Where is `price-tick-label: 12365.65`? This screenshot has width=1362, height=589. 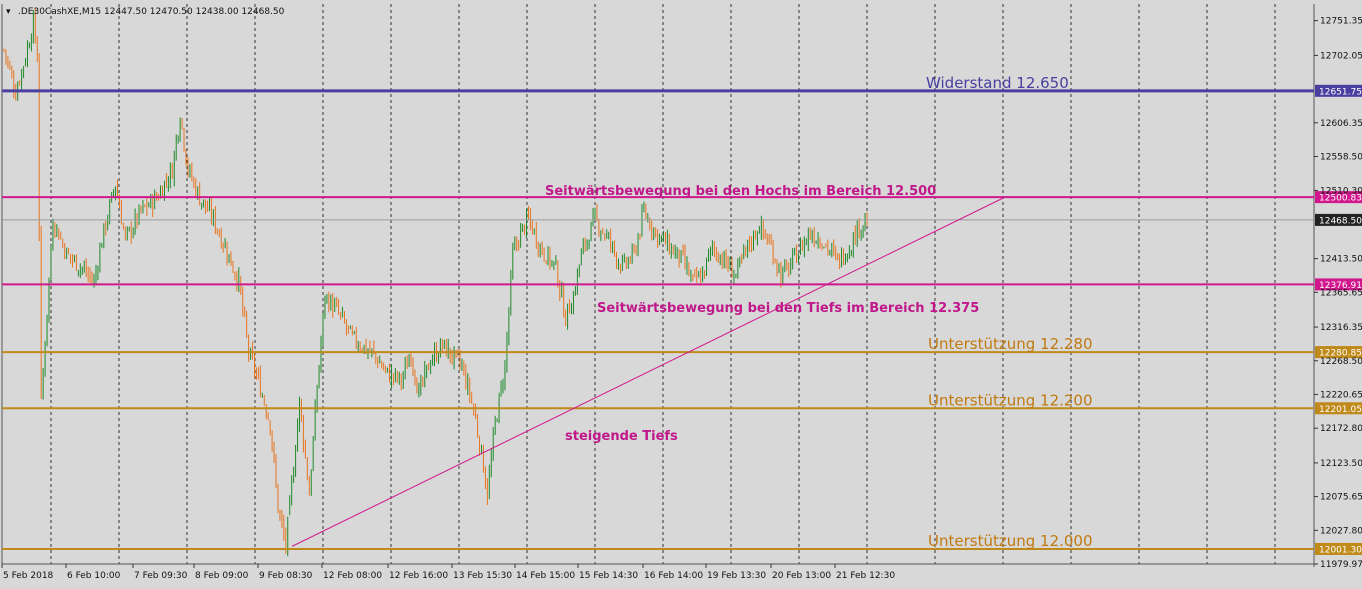 price-tick-label: 12365.65 is located at coordinates (1341, 293).